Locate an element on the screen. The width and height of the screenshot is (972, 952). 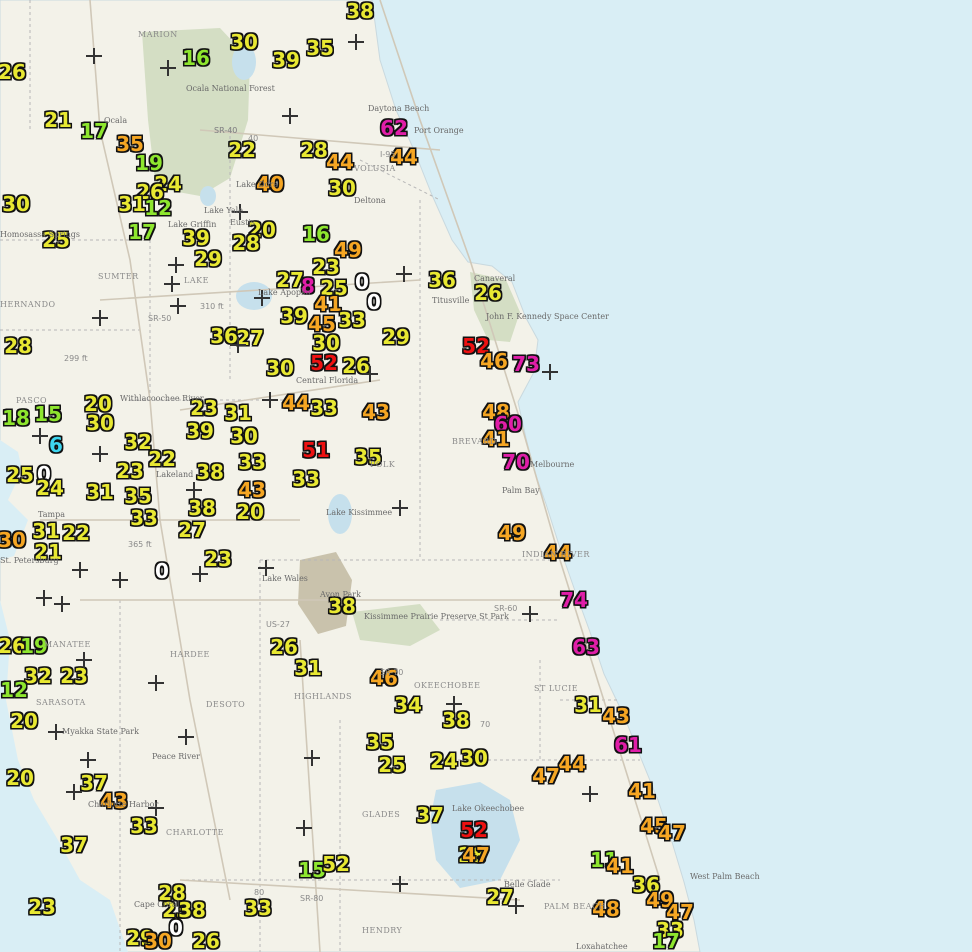
station-value: 18 is located at coordinates (16, 418).